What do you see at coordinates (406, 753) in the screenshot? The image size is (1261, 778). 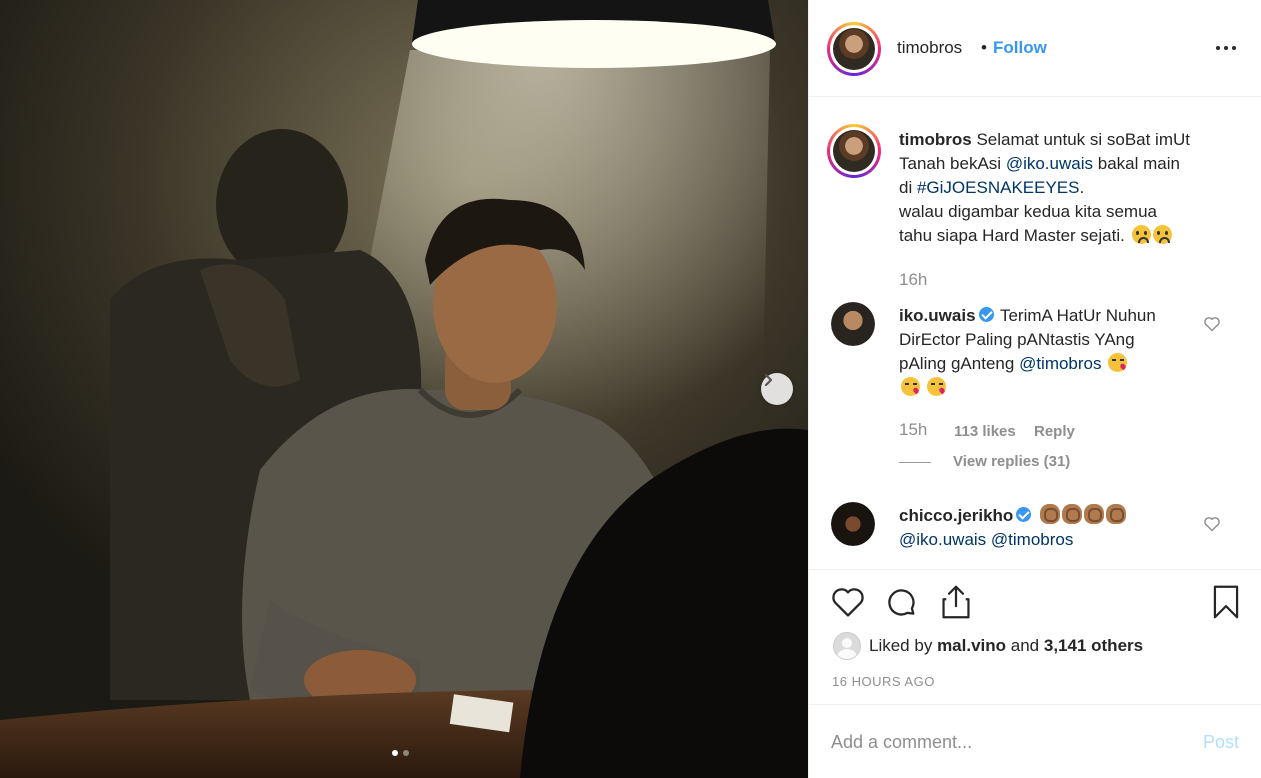 I see `carousel-dot` at bounding box center [406, 753].